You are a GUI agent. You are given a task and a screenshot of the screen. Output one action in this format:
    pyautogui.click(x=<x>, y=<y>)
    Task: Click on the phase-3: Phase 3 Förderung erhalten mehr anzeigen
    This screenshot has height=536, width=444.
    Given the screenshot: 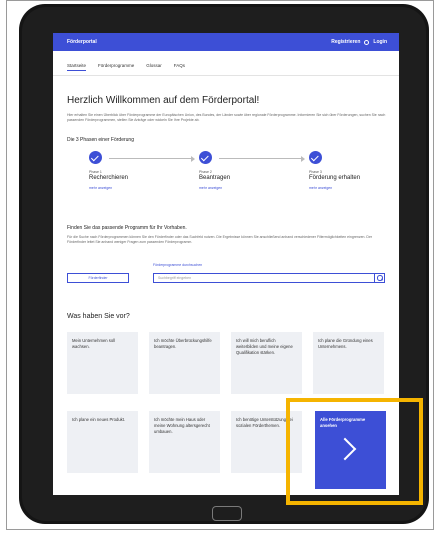 What is the action you would take?
    pyautogui.click(x=349, y=170)
    